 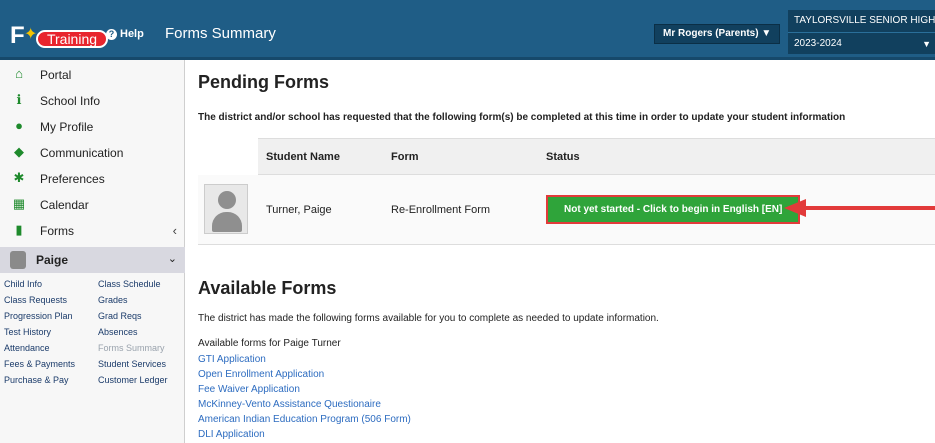 What do you see at coordinates (18, 260) in the screenshot?
I see `avatar` at bounding box center [18, 260].